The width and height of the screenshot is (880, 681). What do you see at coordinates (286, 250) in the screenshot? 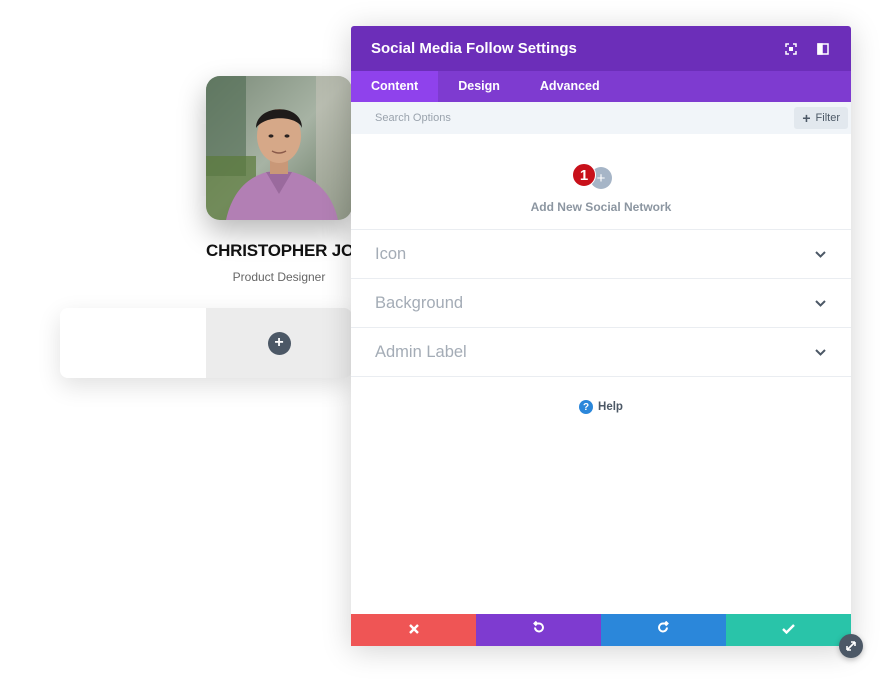
I see `profile-name: CHRISTOPHER JOE` at bounding box center [286, 250].